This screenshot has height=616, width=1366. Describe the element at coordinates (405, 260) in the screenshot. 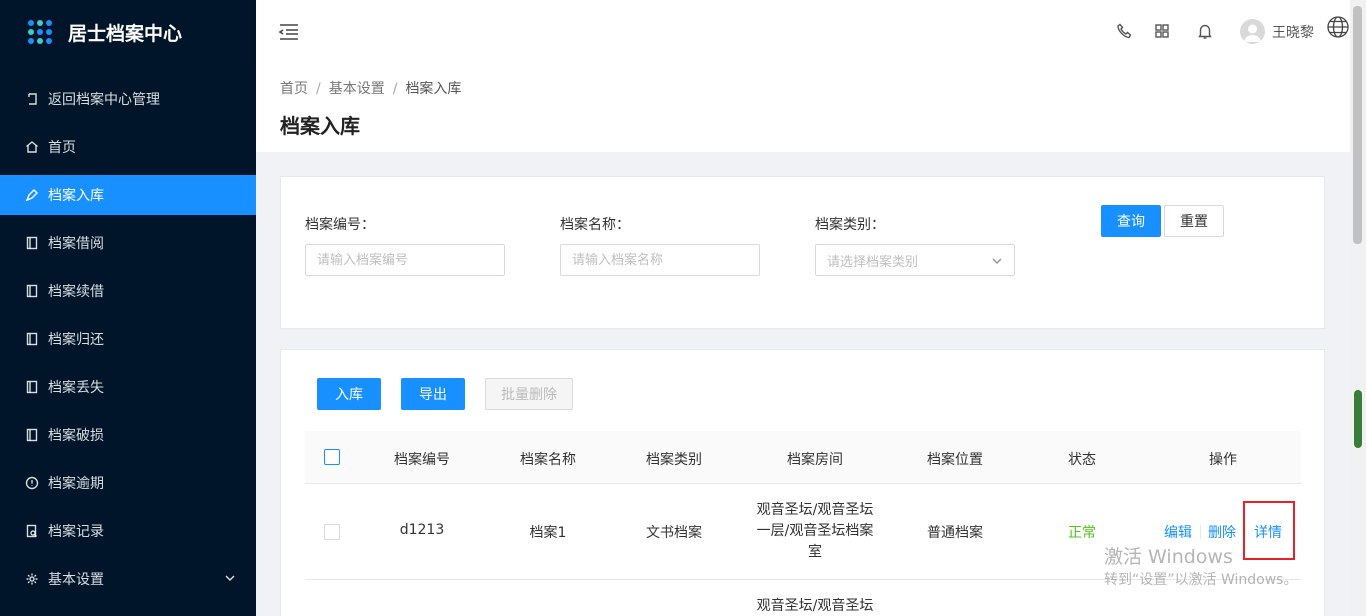

I see `archive-code-input` at that location.